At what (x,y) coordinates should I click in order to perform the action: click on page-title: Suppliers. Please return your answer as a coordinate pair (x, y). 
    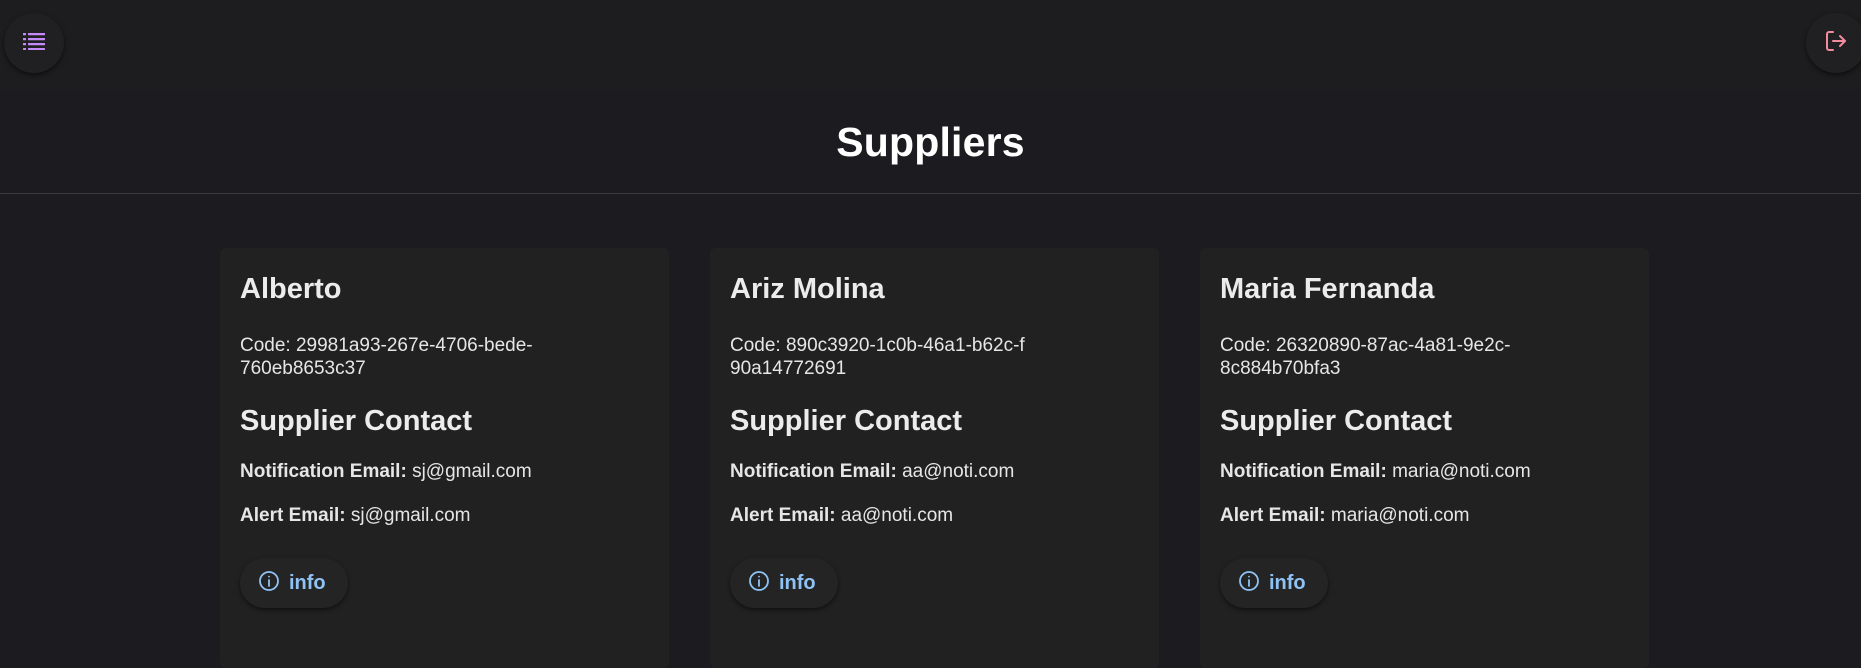
    Looking at the image, I should click on (930, 141).